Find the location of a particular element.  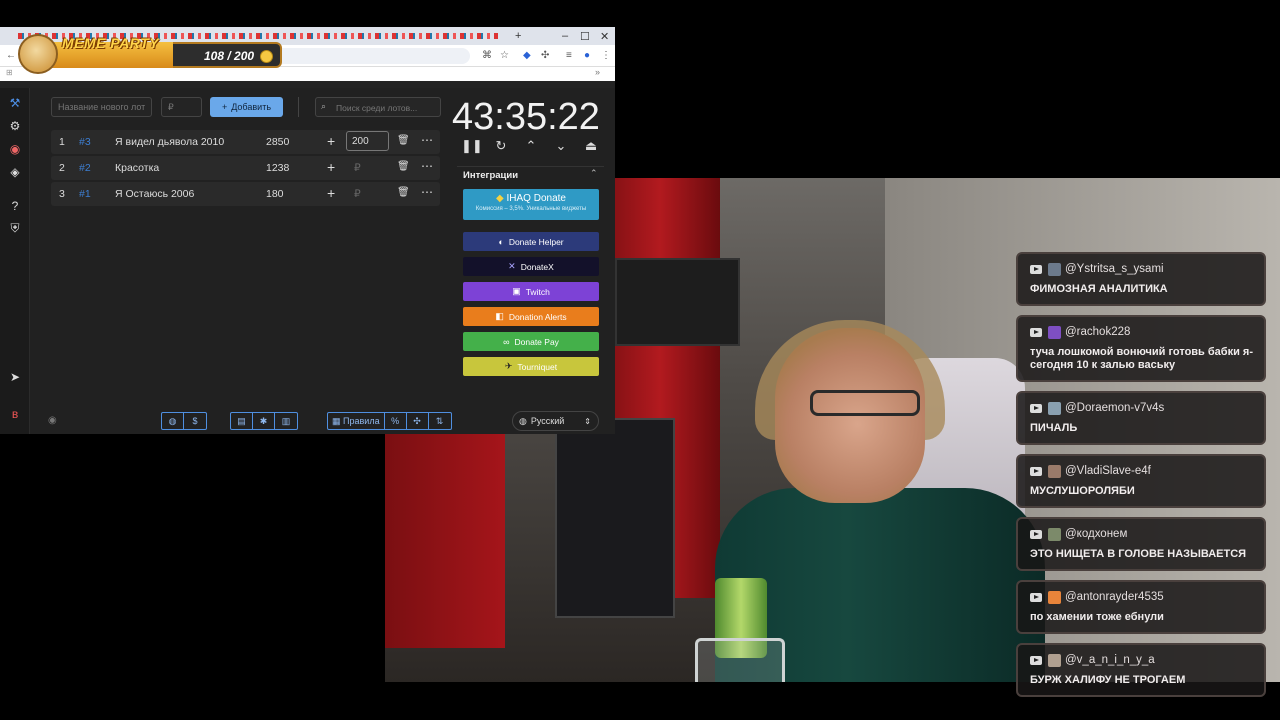

gear-icon: ⚙ is located at coordinates (15, 126).